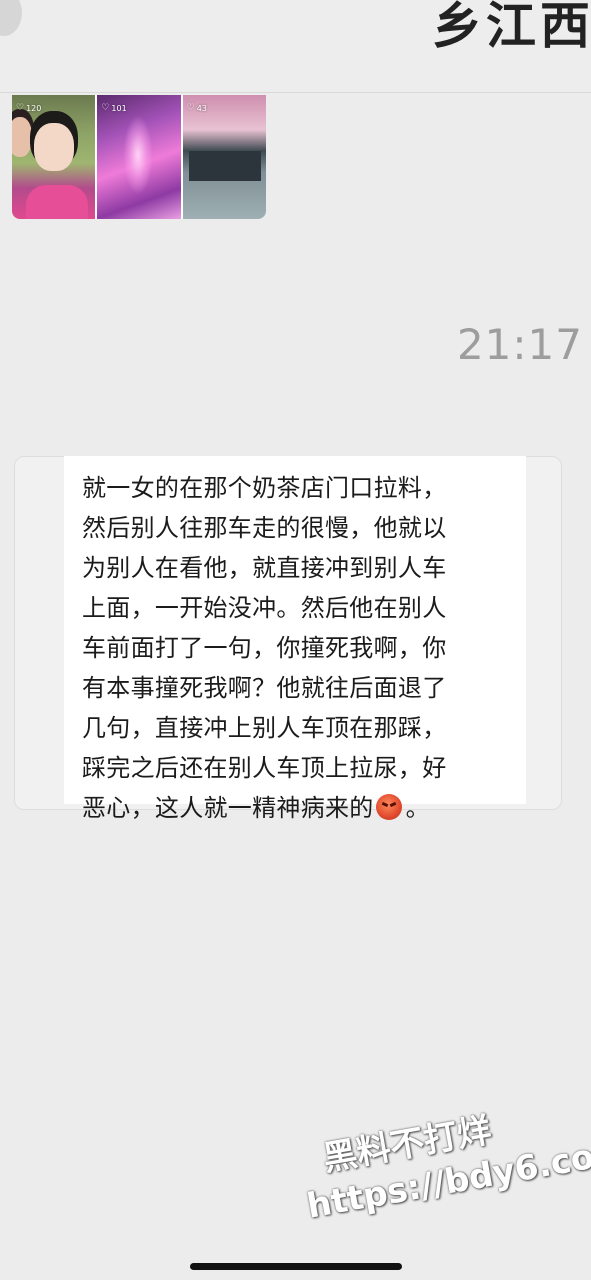  What do you see at coordinates (264, 648) in the screenshot?
I see `message-line: 车前面打了一句，你撞死我啊，你` at bounding box center [264, 648].